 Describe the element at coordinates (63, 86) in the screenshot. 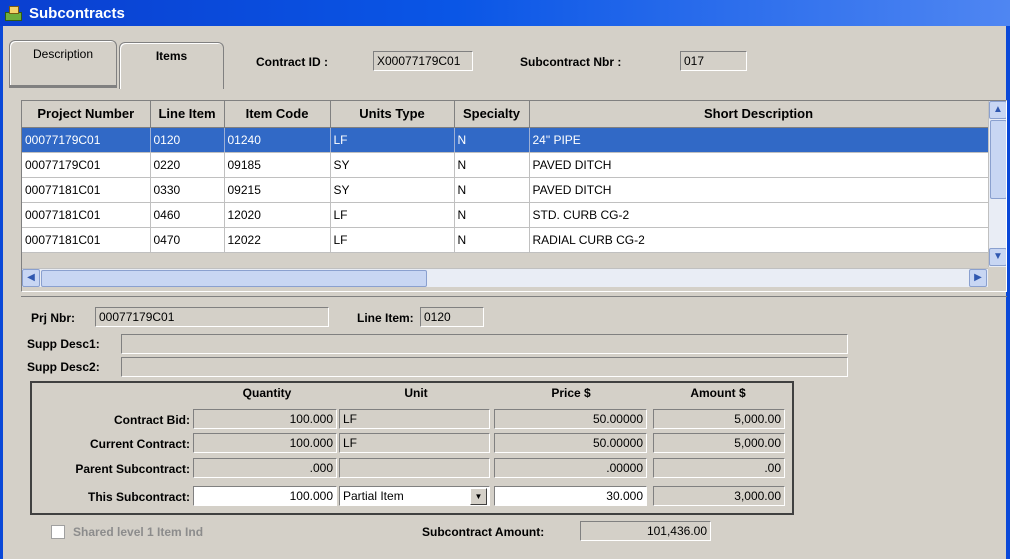

I see `tab-description-divider` at that location.